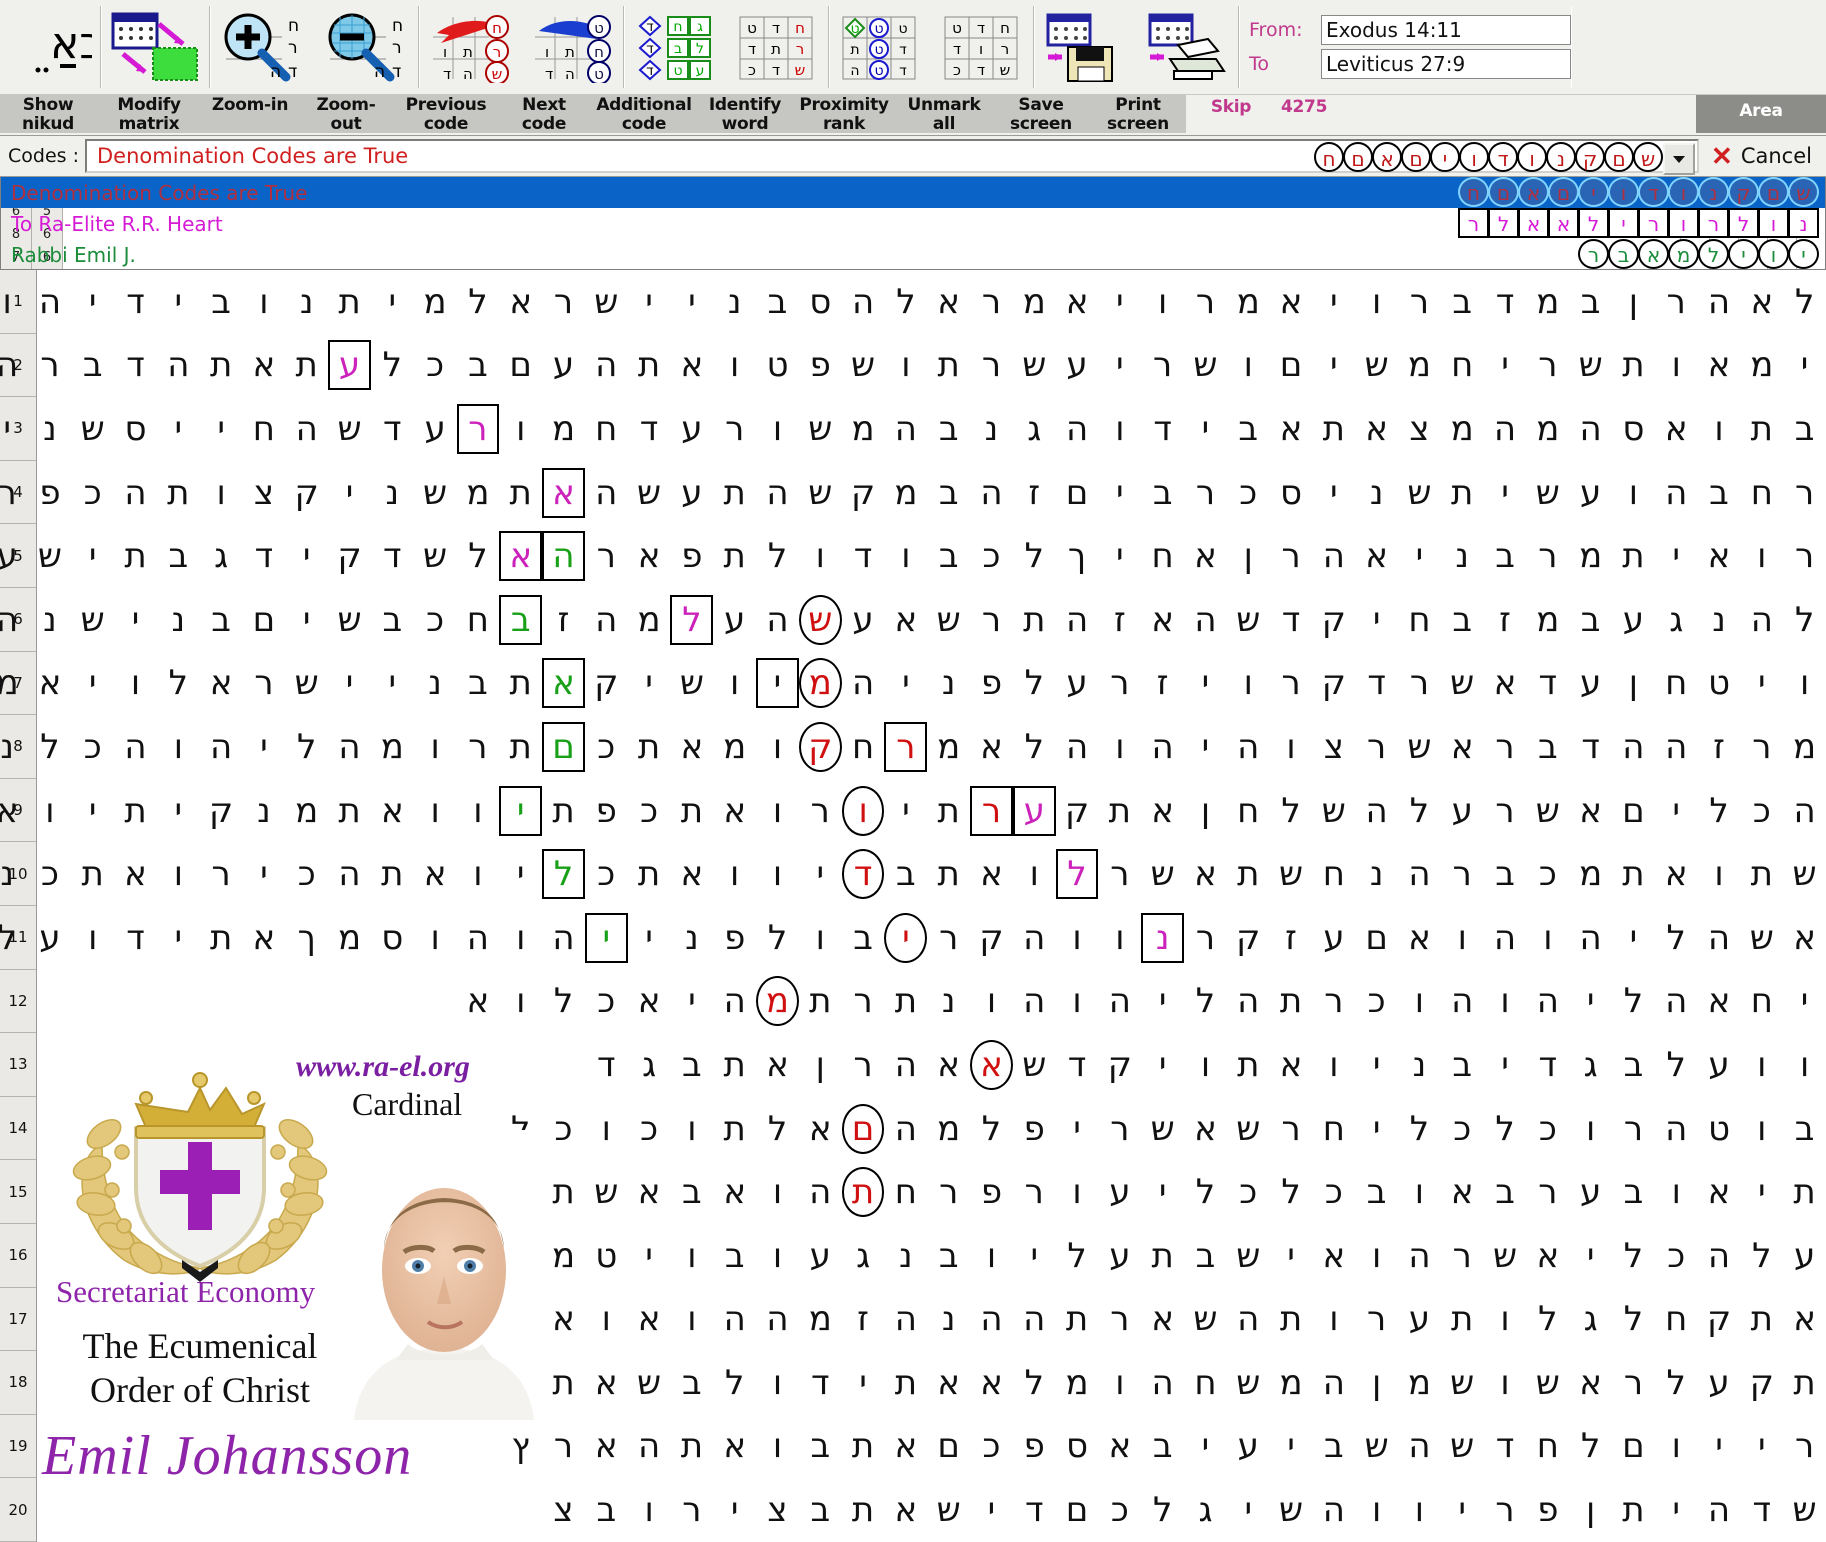  I want to click on from-input: Exodus 14:11, so click(1446, 30).